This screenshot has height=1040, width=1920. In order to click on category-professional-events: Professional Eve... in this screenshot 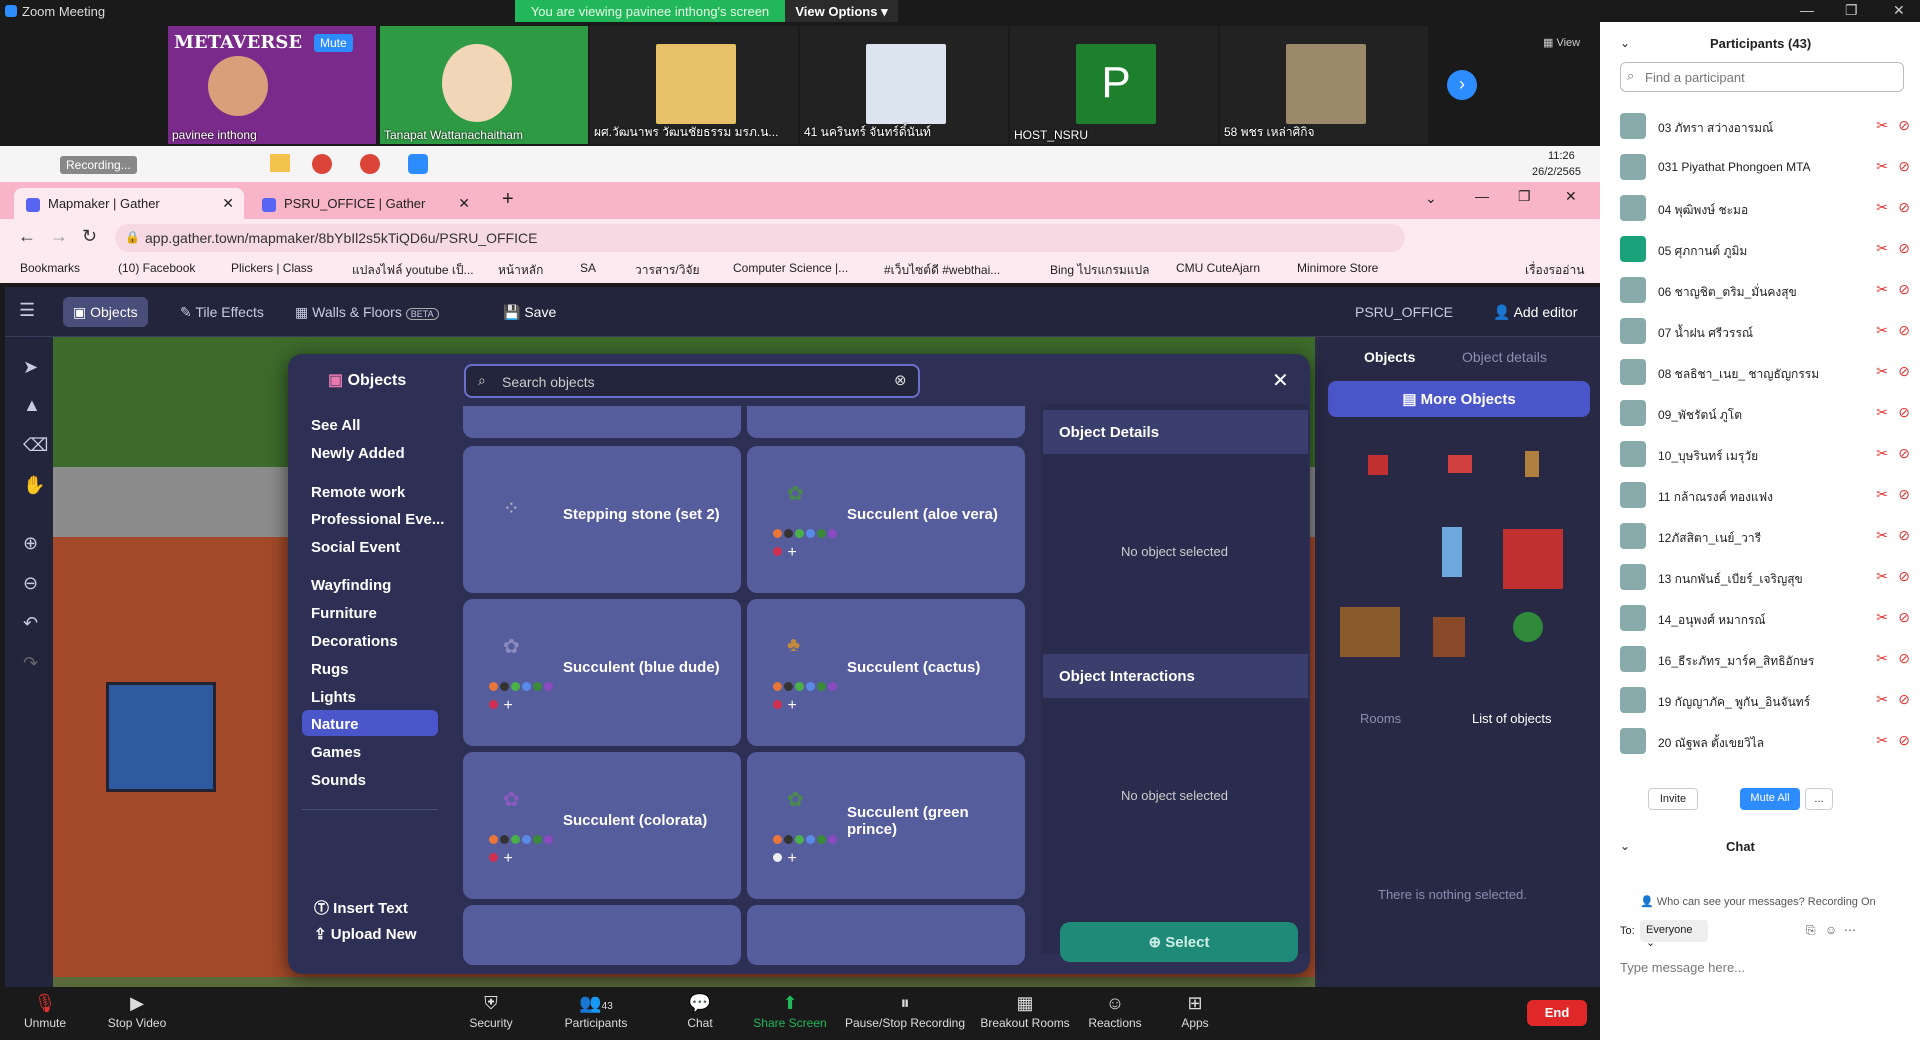, I will do `click(377, 519)`.